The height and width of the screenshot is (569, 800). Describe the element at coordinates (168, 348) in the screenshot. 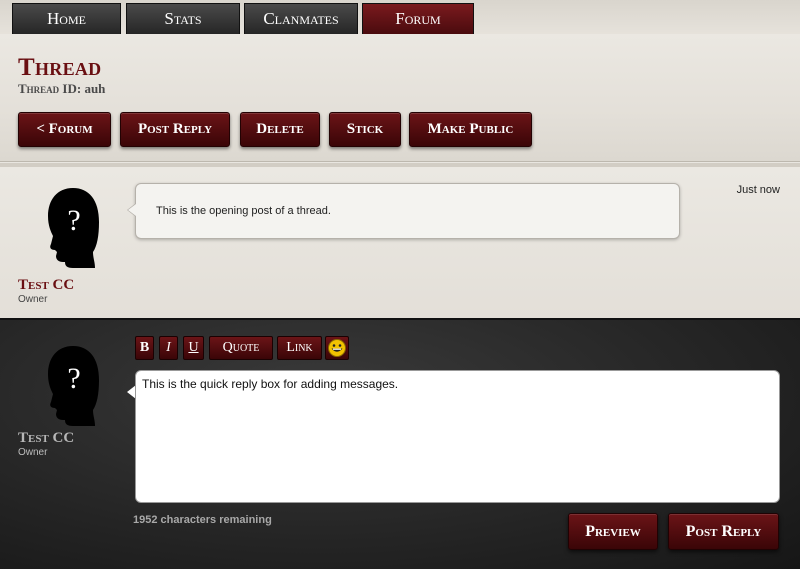

I see `italic-button: I` at that location.